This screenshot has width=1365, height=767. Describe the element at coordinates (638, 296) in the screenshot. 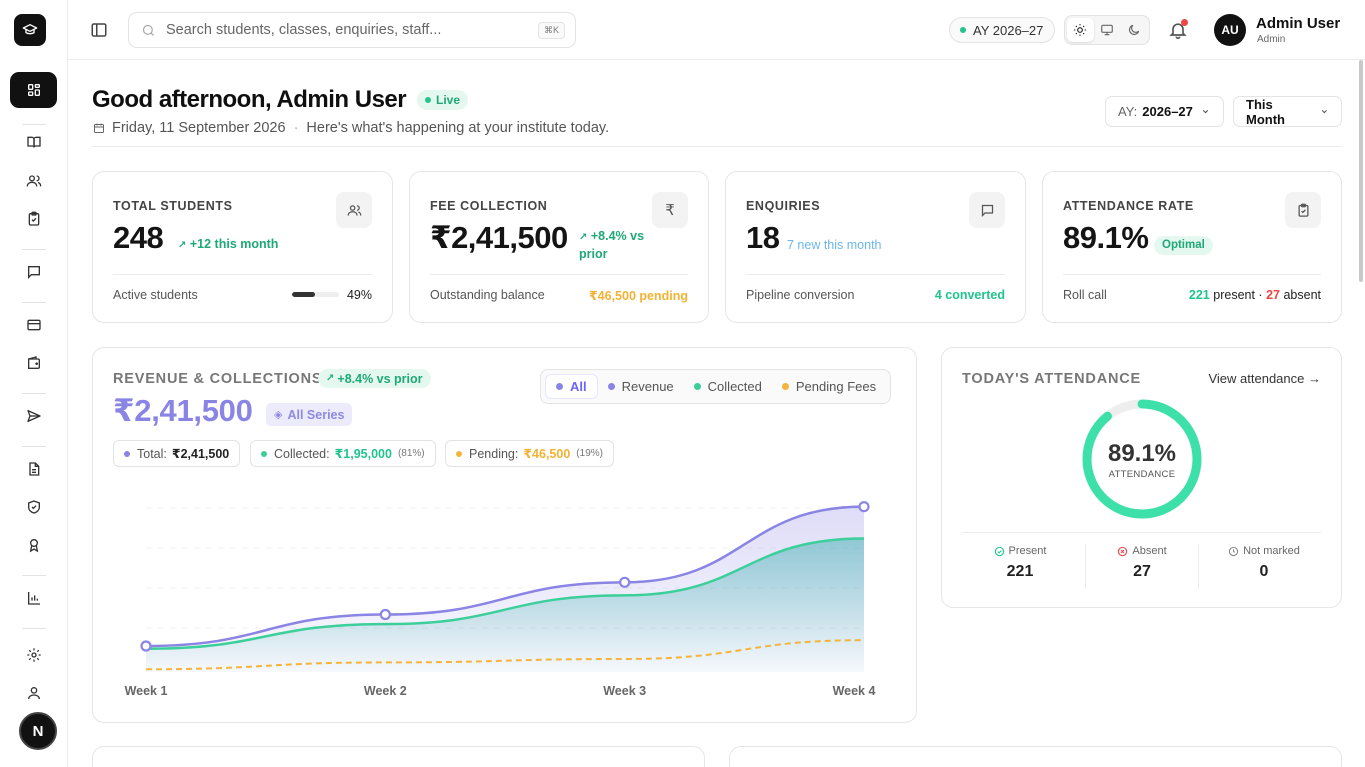

I see `stat-foot-value: ₹46,500 pending` at that location.